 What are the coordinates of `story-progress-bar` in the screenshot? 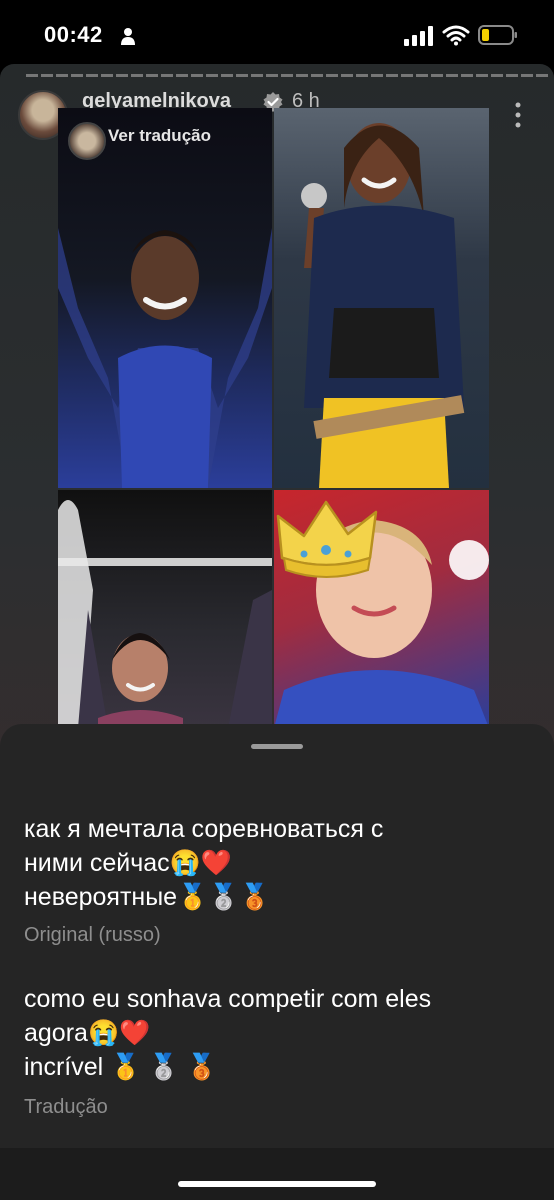 It's located at (287, 75).